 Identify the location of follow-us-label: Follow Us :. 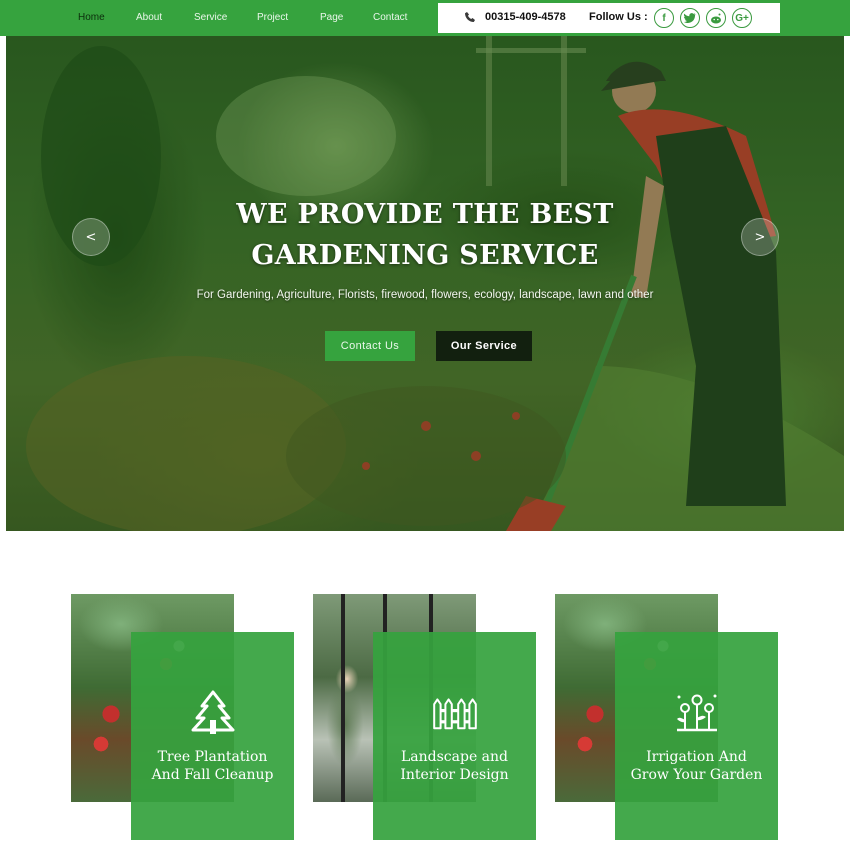
(618, 17).